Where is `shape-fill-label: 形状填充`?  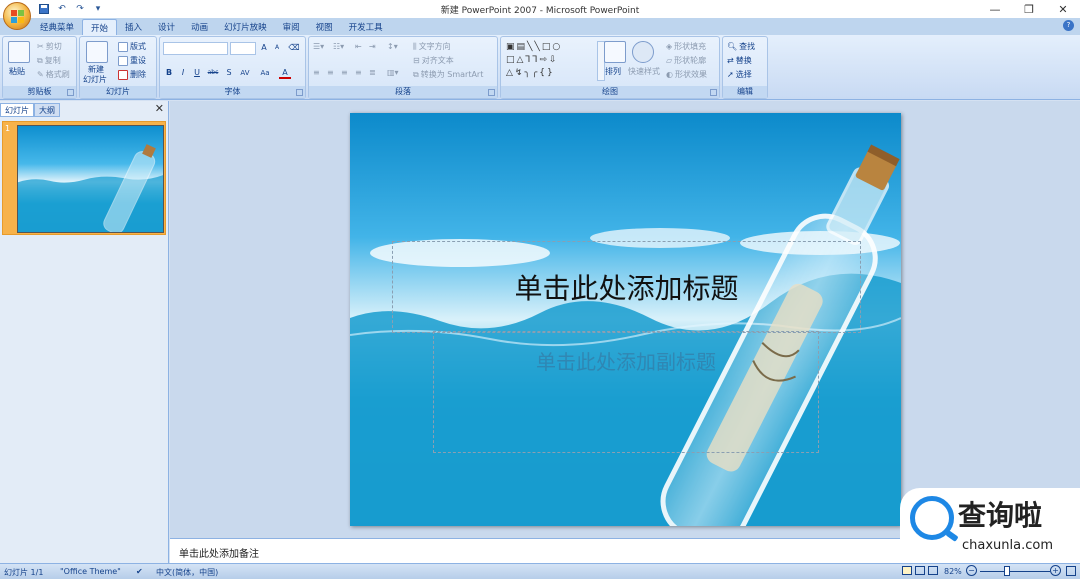 shape-fill-label: 形状填充 is located at coordinates (690, 46).